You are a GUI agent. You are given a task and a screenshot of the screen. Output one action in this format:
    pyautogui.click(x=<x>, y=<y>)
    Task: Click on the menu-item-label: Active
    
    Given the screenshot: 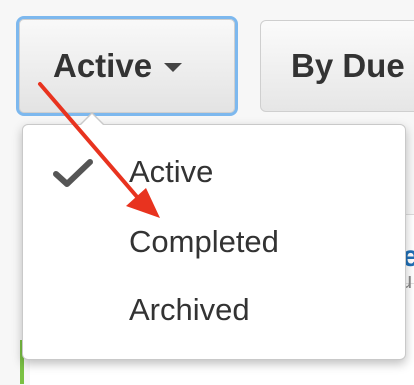 What is the action you would take?
    pyautogui.click(x=171, y=171)
    